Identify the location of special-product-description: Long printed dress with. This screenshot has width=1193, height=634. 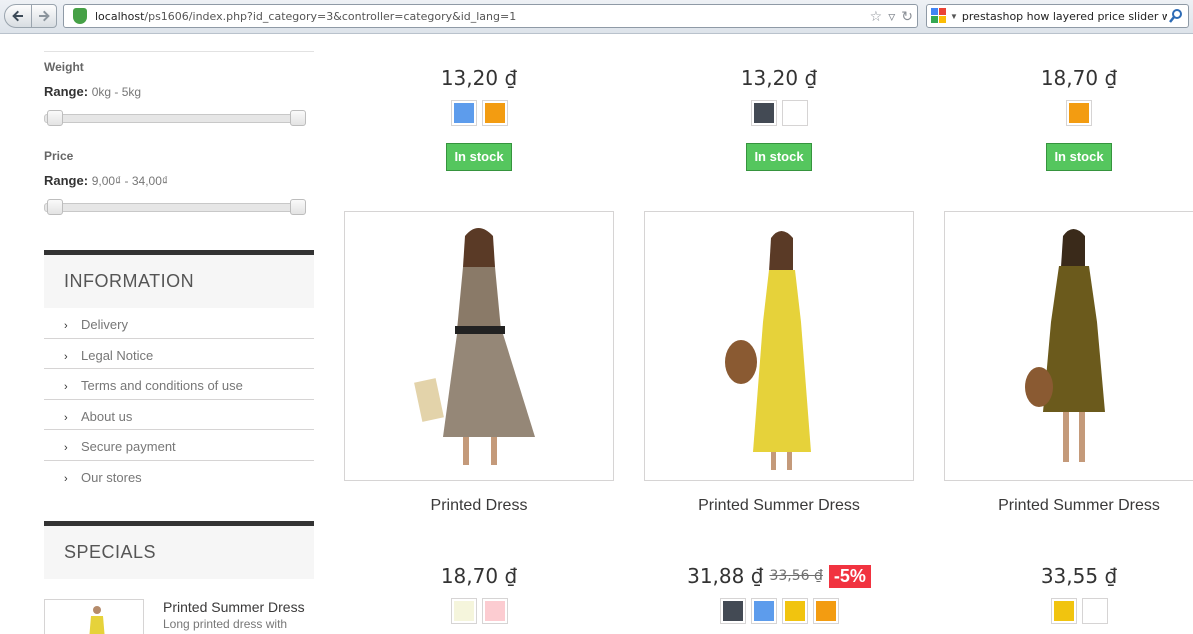
(225, 624).